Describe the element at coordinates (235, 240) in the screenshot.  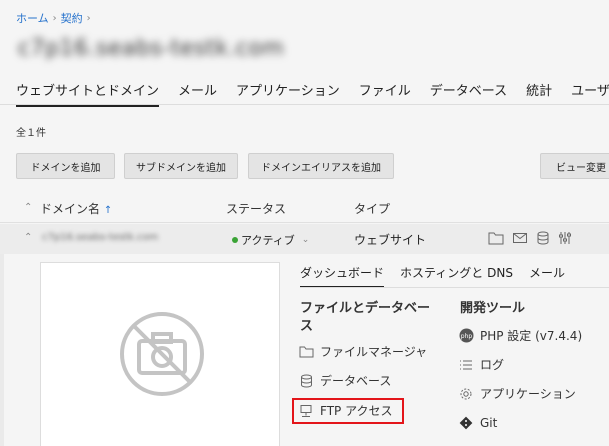
I see `status-dot-icon` at that location.